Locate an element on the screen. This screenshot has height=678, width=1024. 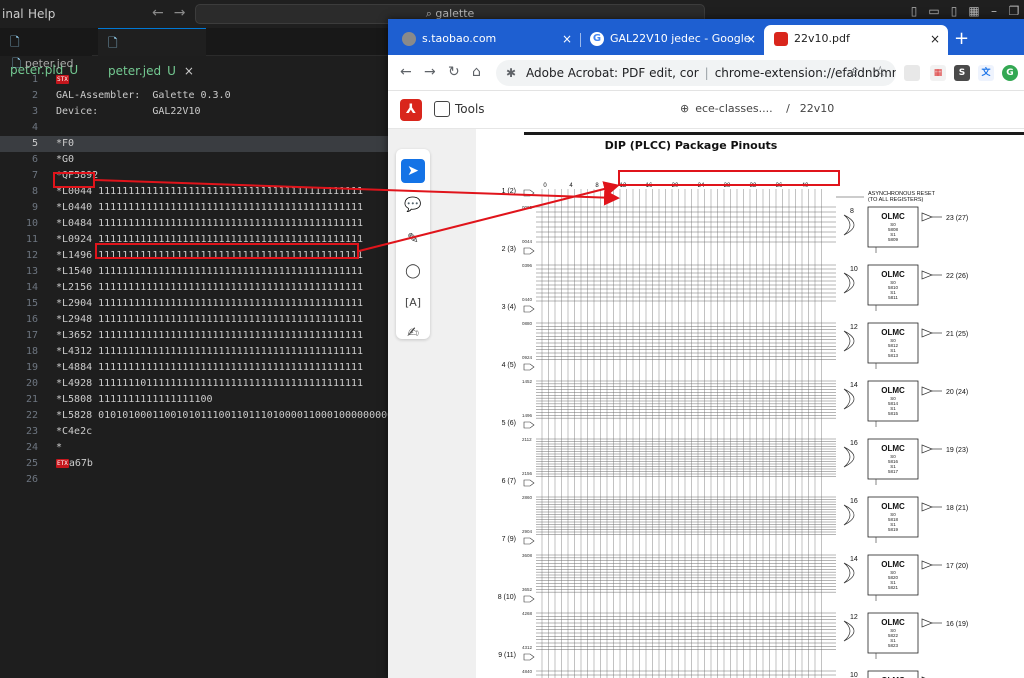
share-icon: ⇪ is located at coordinates (855, 72).